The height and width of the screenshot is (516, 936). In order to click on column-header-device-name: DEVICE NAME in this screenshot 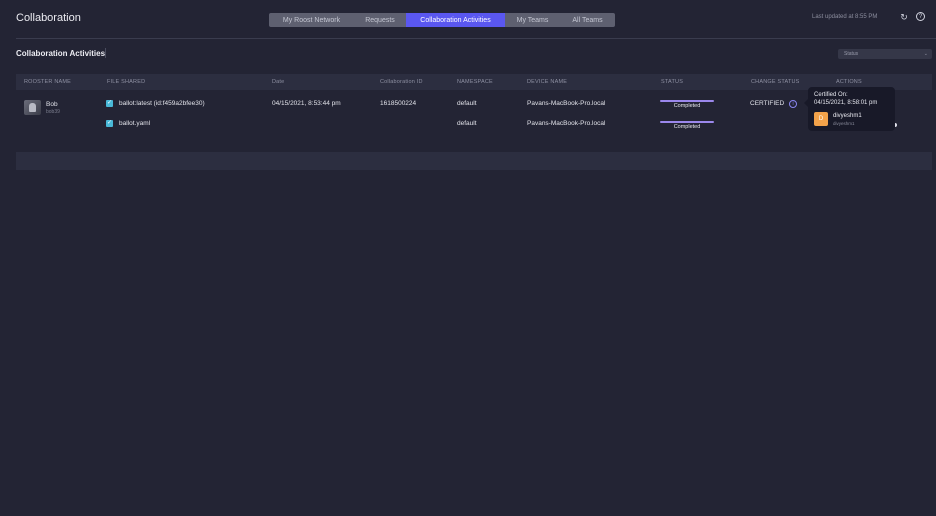, I will do `click(547, 82)`.